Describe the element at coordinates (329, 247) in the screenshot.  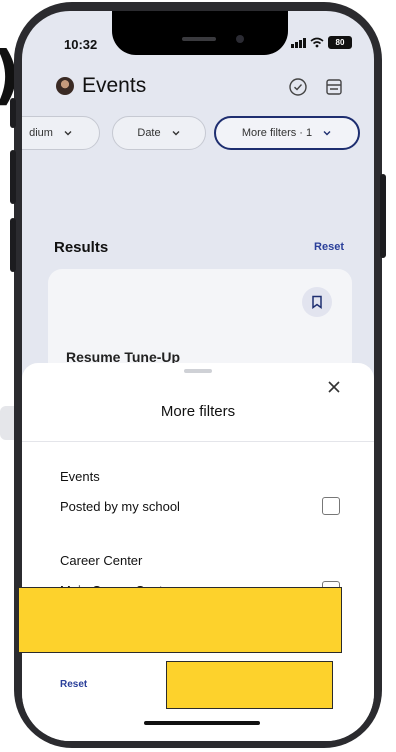
I see `results-reset-link: Reset` at that location.